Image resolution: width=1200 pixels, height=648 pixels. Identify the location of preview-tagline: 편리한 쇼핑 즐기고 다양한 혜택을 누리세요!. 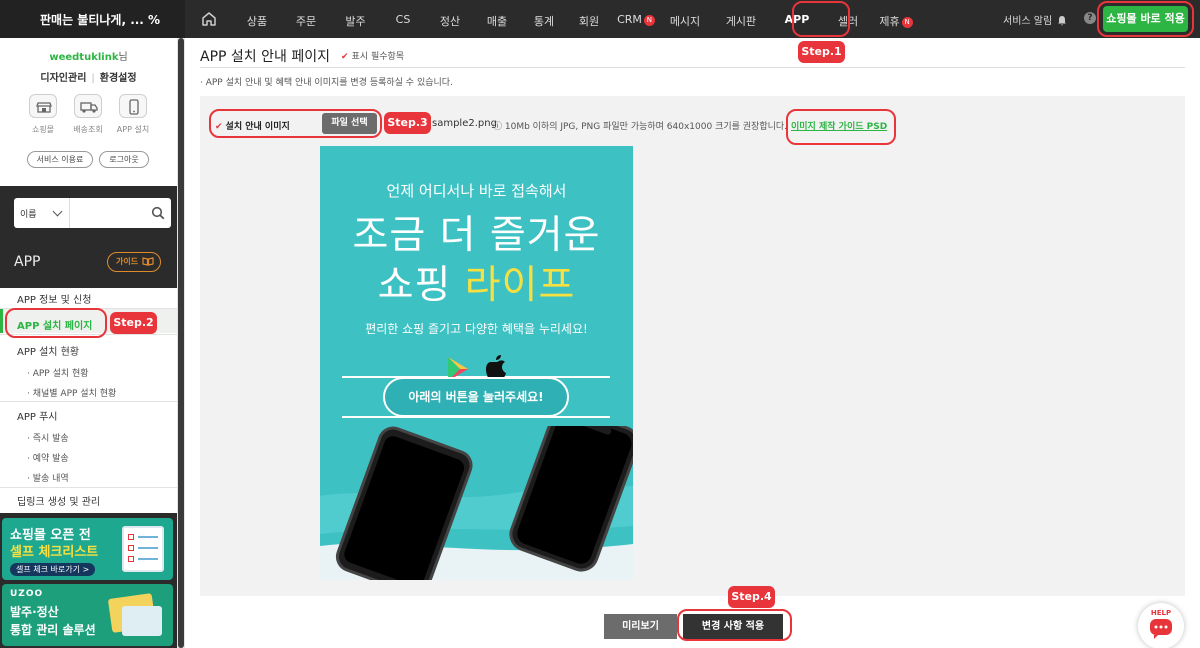
(476, 329).